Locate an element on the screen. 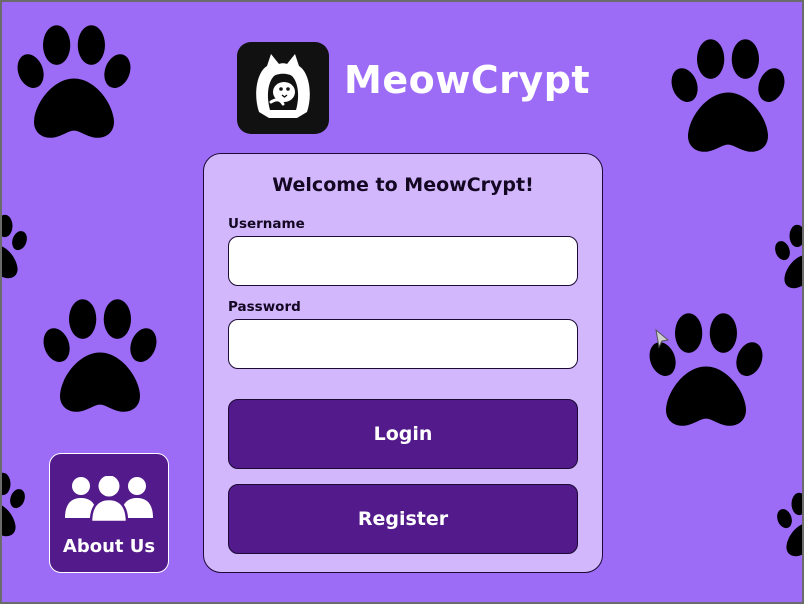  password-label: Password is located at coordinates (264, 307).